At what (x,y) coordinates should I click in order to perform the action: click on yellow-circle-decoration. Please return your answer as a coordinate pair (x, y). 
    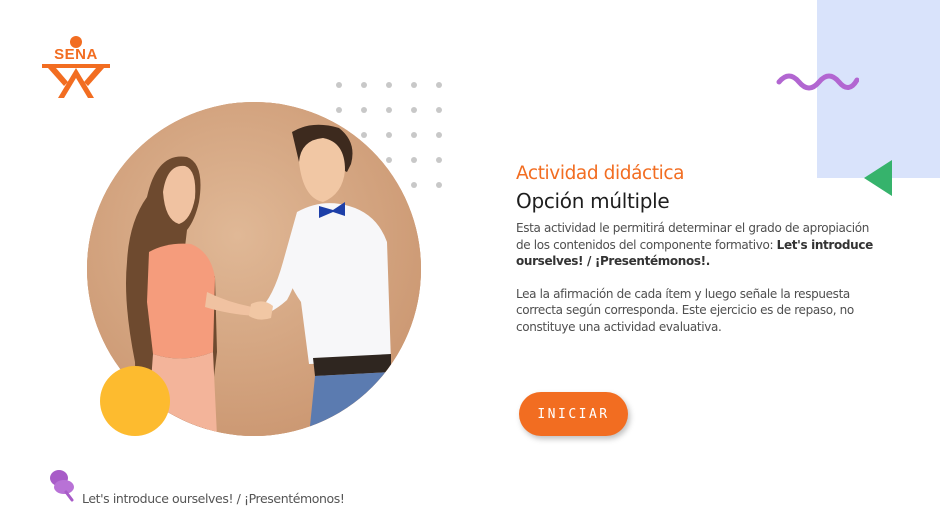
    Looking at the image, I should click on (135, 401).